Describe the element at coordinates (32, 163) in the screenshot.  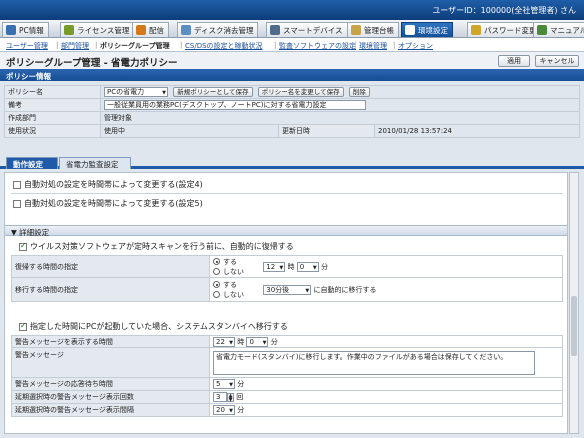
I see `tab-operation: 動作設定` at that location.